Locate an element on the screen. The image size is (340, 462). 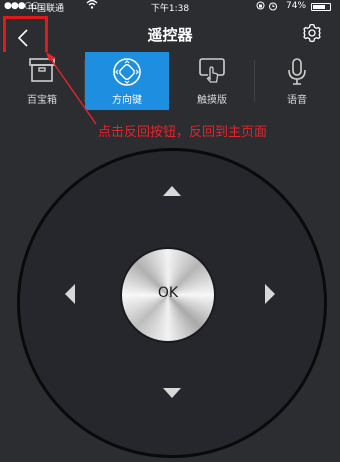
up-arrow-button is located at coordinates (172, 191).